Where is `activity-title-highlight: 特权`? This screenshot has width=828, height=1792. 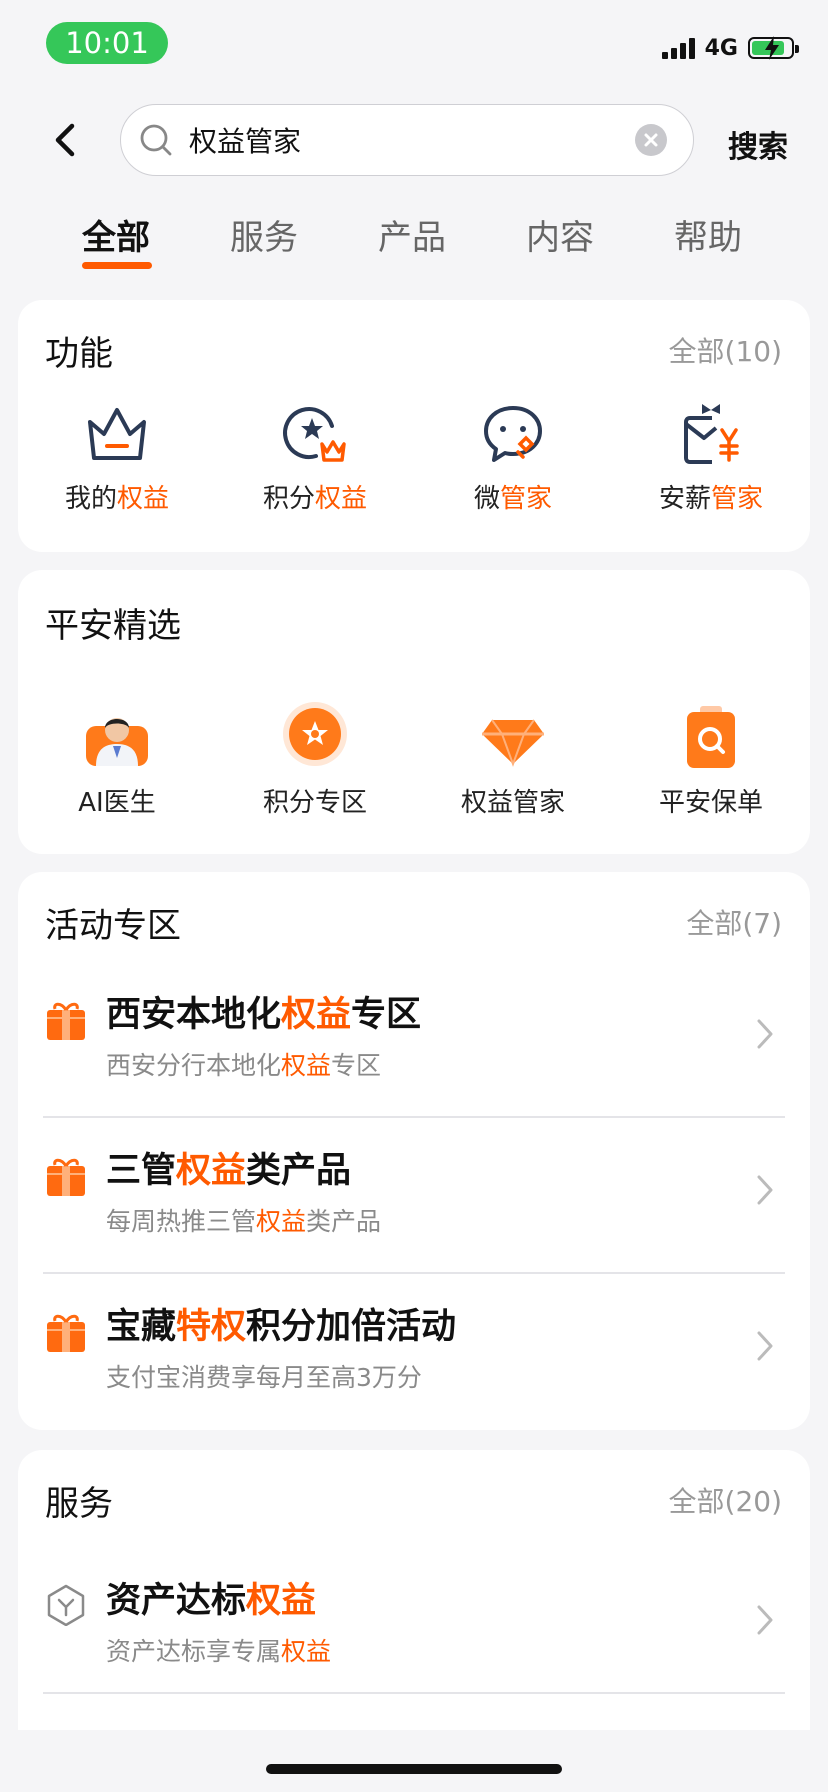
activity-title-highlight: 特权 is located at coordinates (211, 1327).